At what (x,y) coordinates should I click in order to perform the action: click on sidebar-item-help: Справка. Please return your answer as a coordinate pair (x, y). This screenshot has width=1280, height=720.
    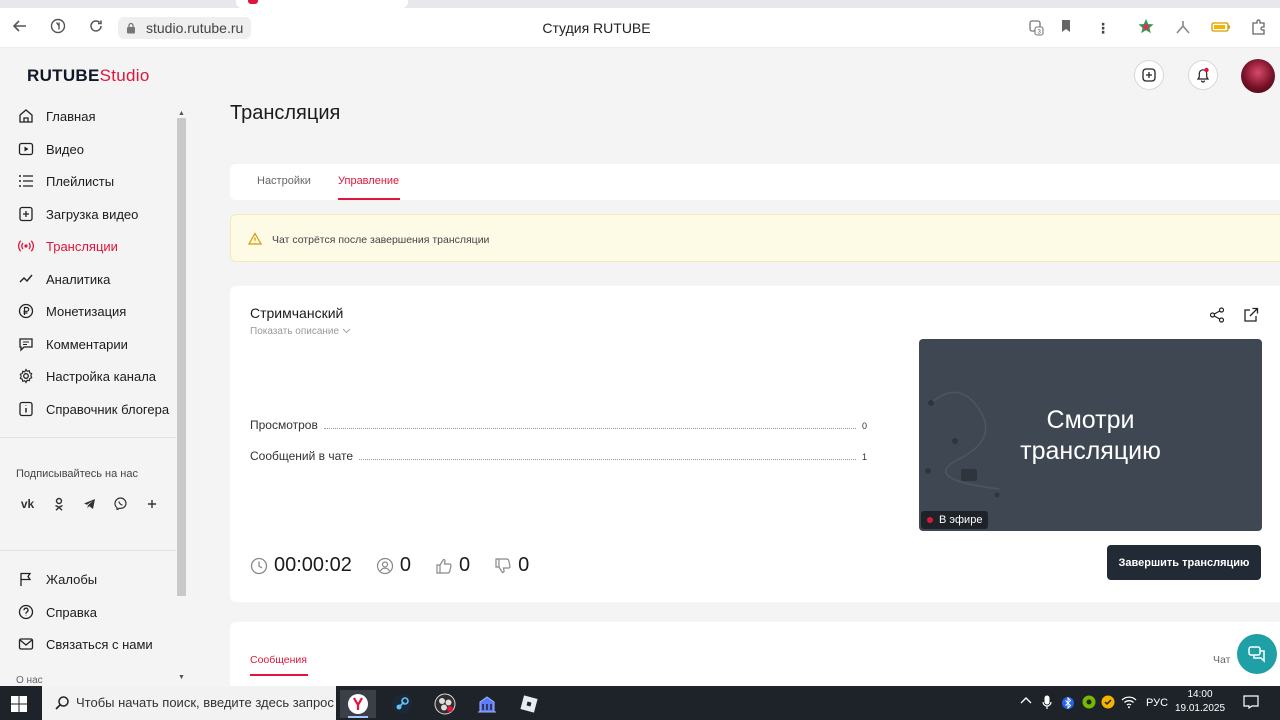
    Looking at the image, I should click on (98, 612).